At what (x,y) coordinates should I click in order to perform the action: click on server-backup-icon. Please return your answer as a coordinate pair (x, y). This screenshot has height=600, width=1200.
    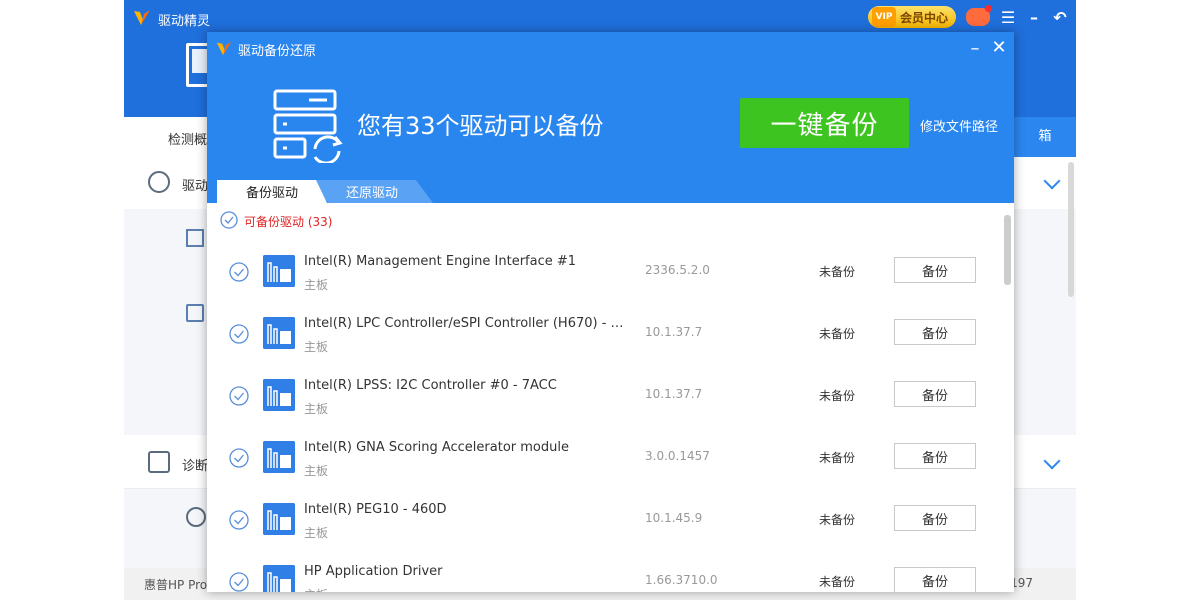
    Looking at the image, I should click on (308, 126).